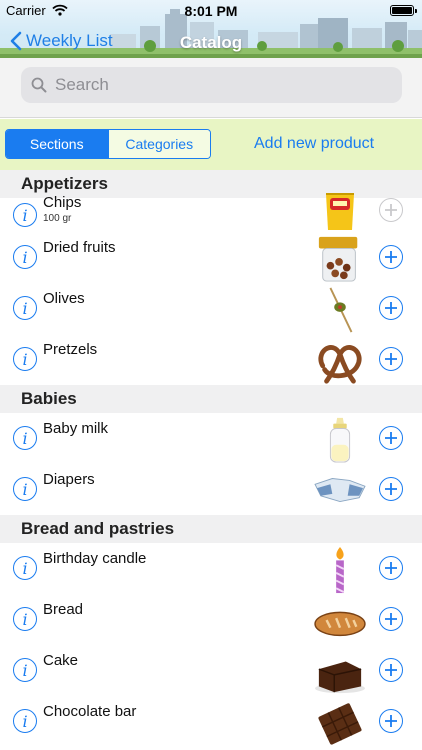  What do you see at coordinates (69, 479) in the screenshot?
I see `product-name: Diapers` at bounding box center [69, 479].